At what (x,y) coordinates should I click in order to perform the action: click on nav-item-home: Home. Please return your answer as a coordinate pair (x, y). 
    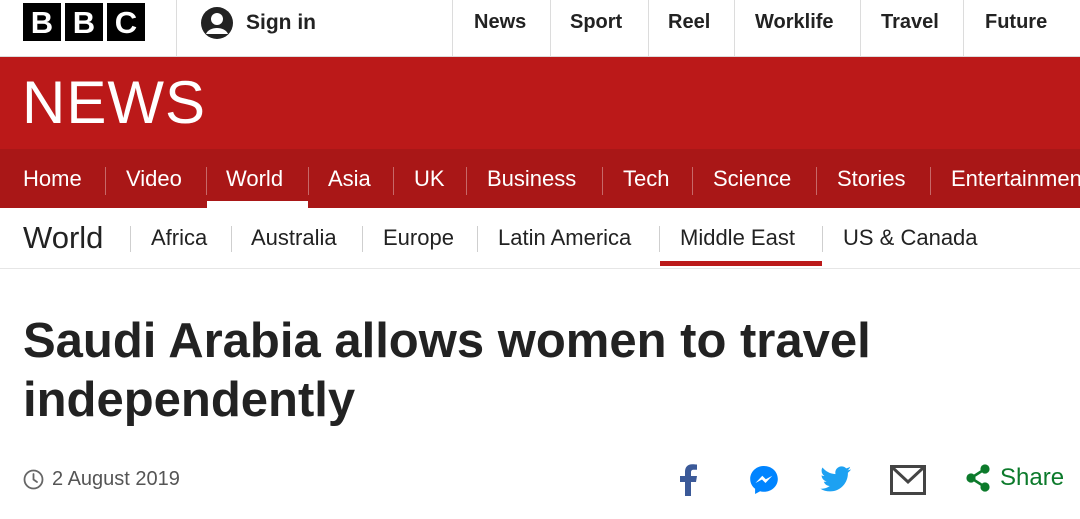
    Looking at the image, I should click on (52, 178).